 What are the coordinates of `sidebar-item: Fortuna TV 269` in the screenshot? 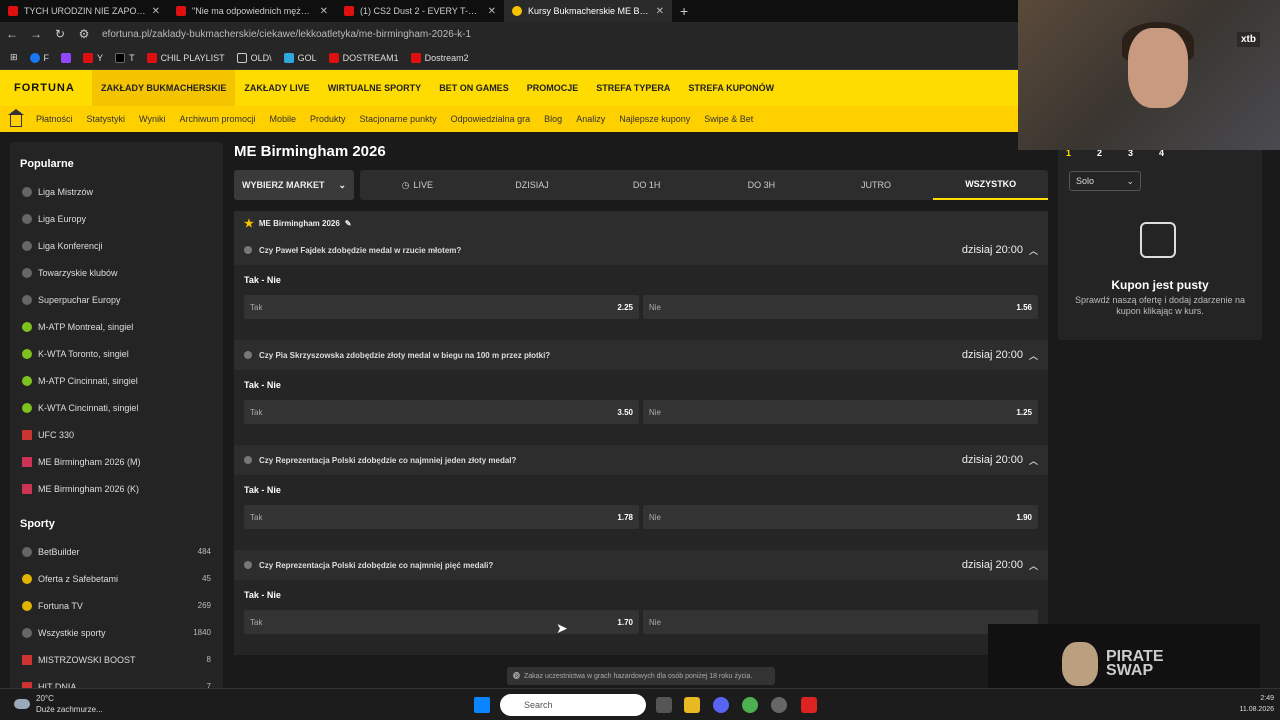 It's located at (116, 605).